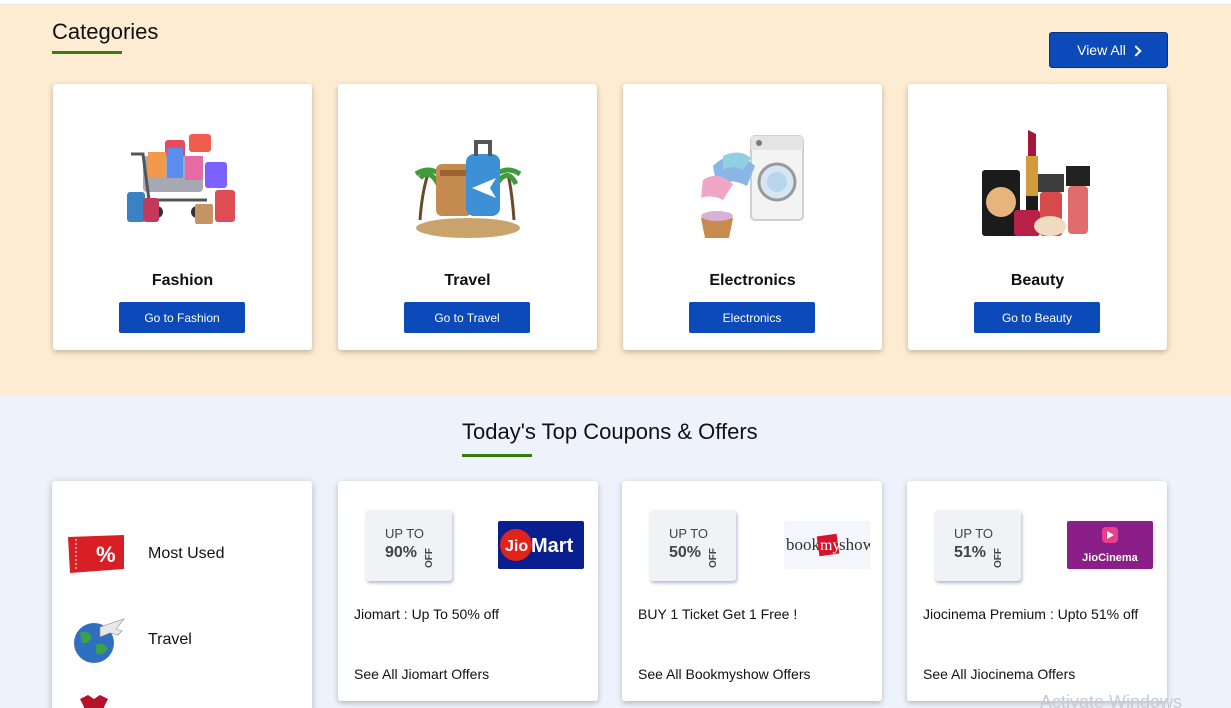 This screenshot has height=708, width=1231. What do you see at coordinates (87, 52) in the screenshot?
I see `categories-title-underline` at bounding box center [87, 52].